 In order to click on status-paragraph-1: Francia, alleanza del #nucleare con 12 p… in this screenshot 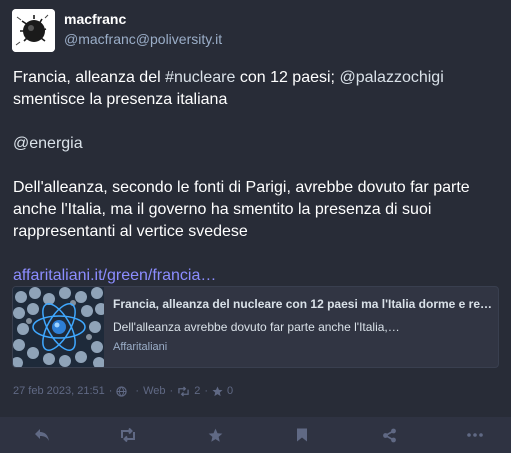, I will do `click(256, 89)`.